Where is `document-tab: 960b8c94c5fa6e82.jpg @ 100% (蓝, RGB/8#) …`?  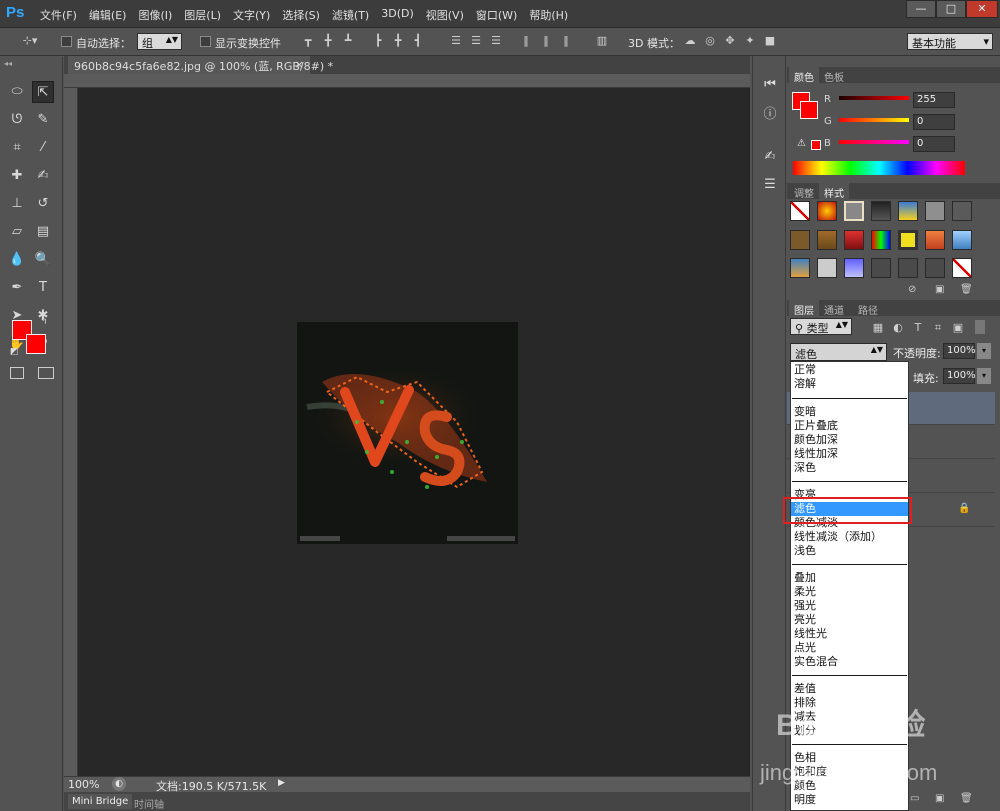
document-tab: 960b8c94c5fa6e82.jpg @ 100% (蓝, RGB/8#) … is located at coordinates (200, 65).